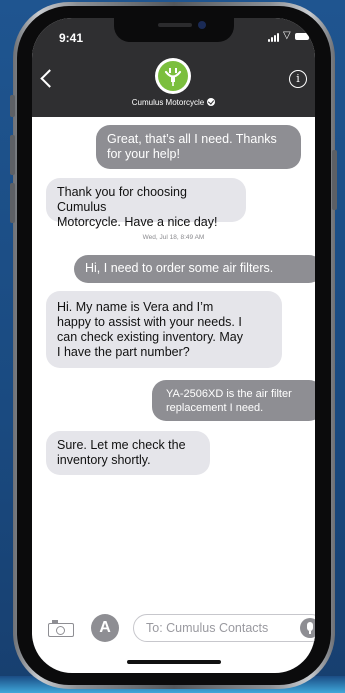 Image resolution: width=345 pixels, height=693 pixels. I want to click on outgoing-message: Hi, I need to order some air filters., so click(194, 269).